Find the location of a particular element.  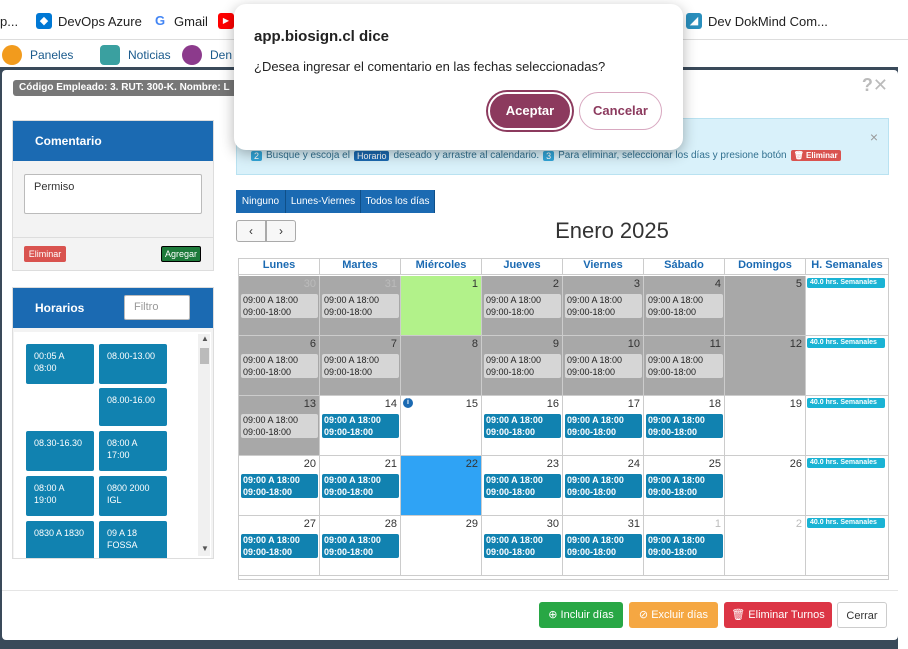

calendar-day-cell: 11 09:00 A 18:00 09:00-18:00 is located at coordinates (684, 366).